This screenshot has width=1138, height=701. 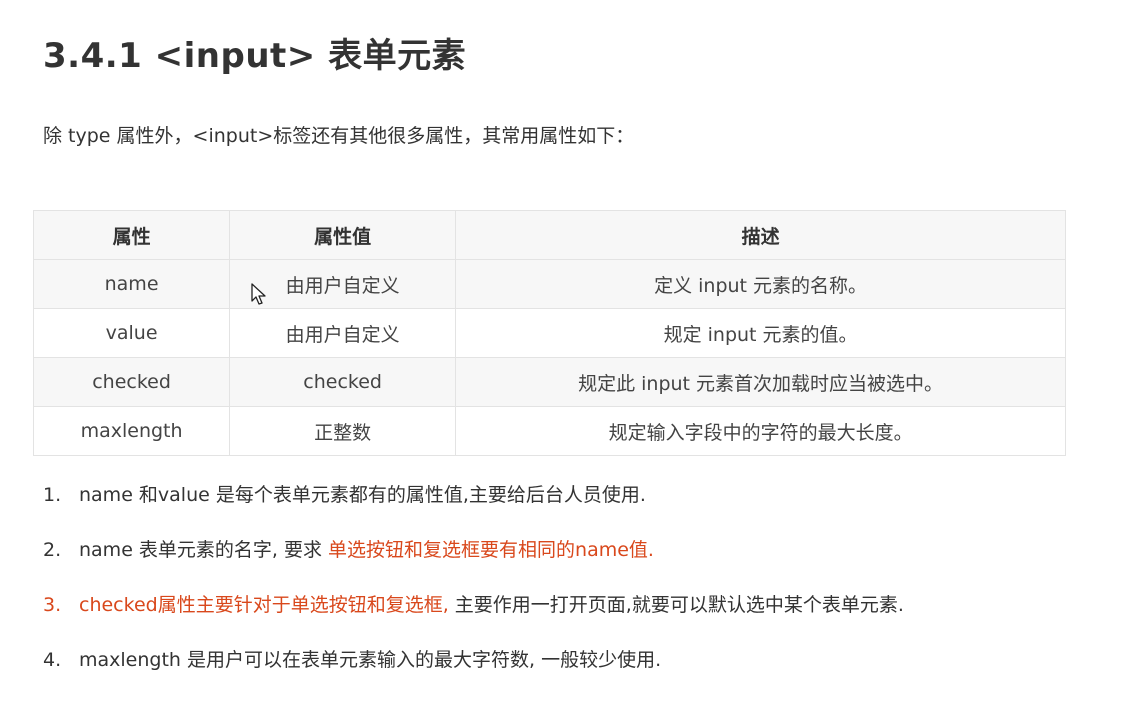 What do you see at coordinates (131, 235) in the screenshot?
I see `header-attribute: 属性` at bounding box center [131, 235].